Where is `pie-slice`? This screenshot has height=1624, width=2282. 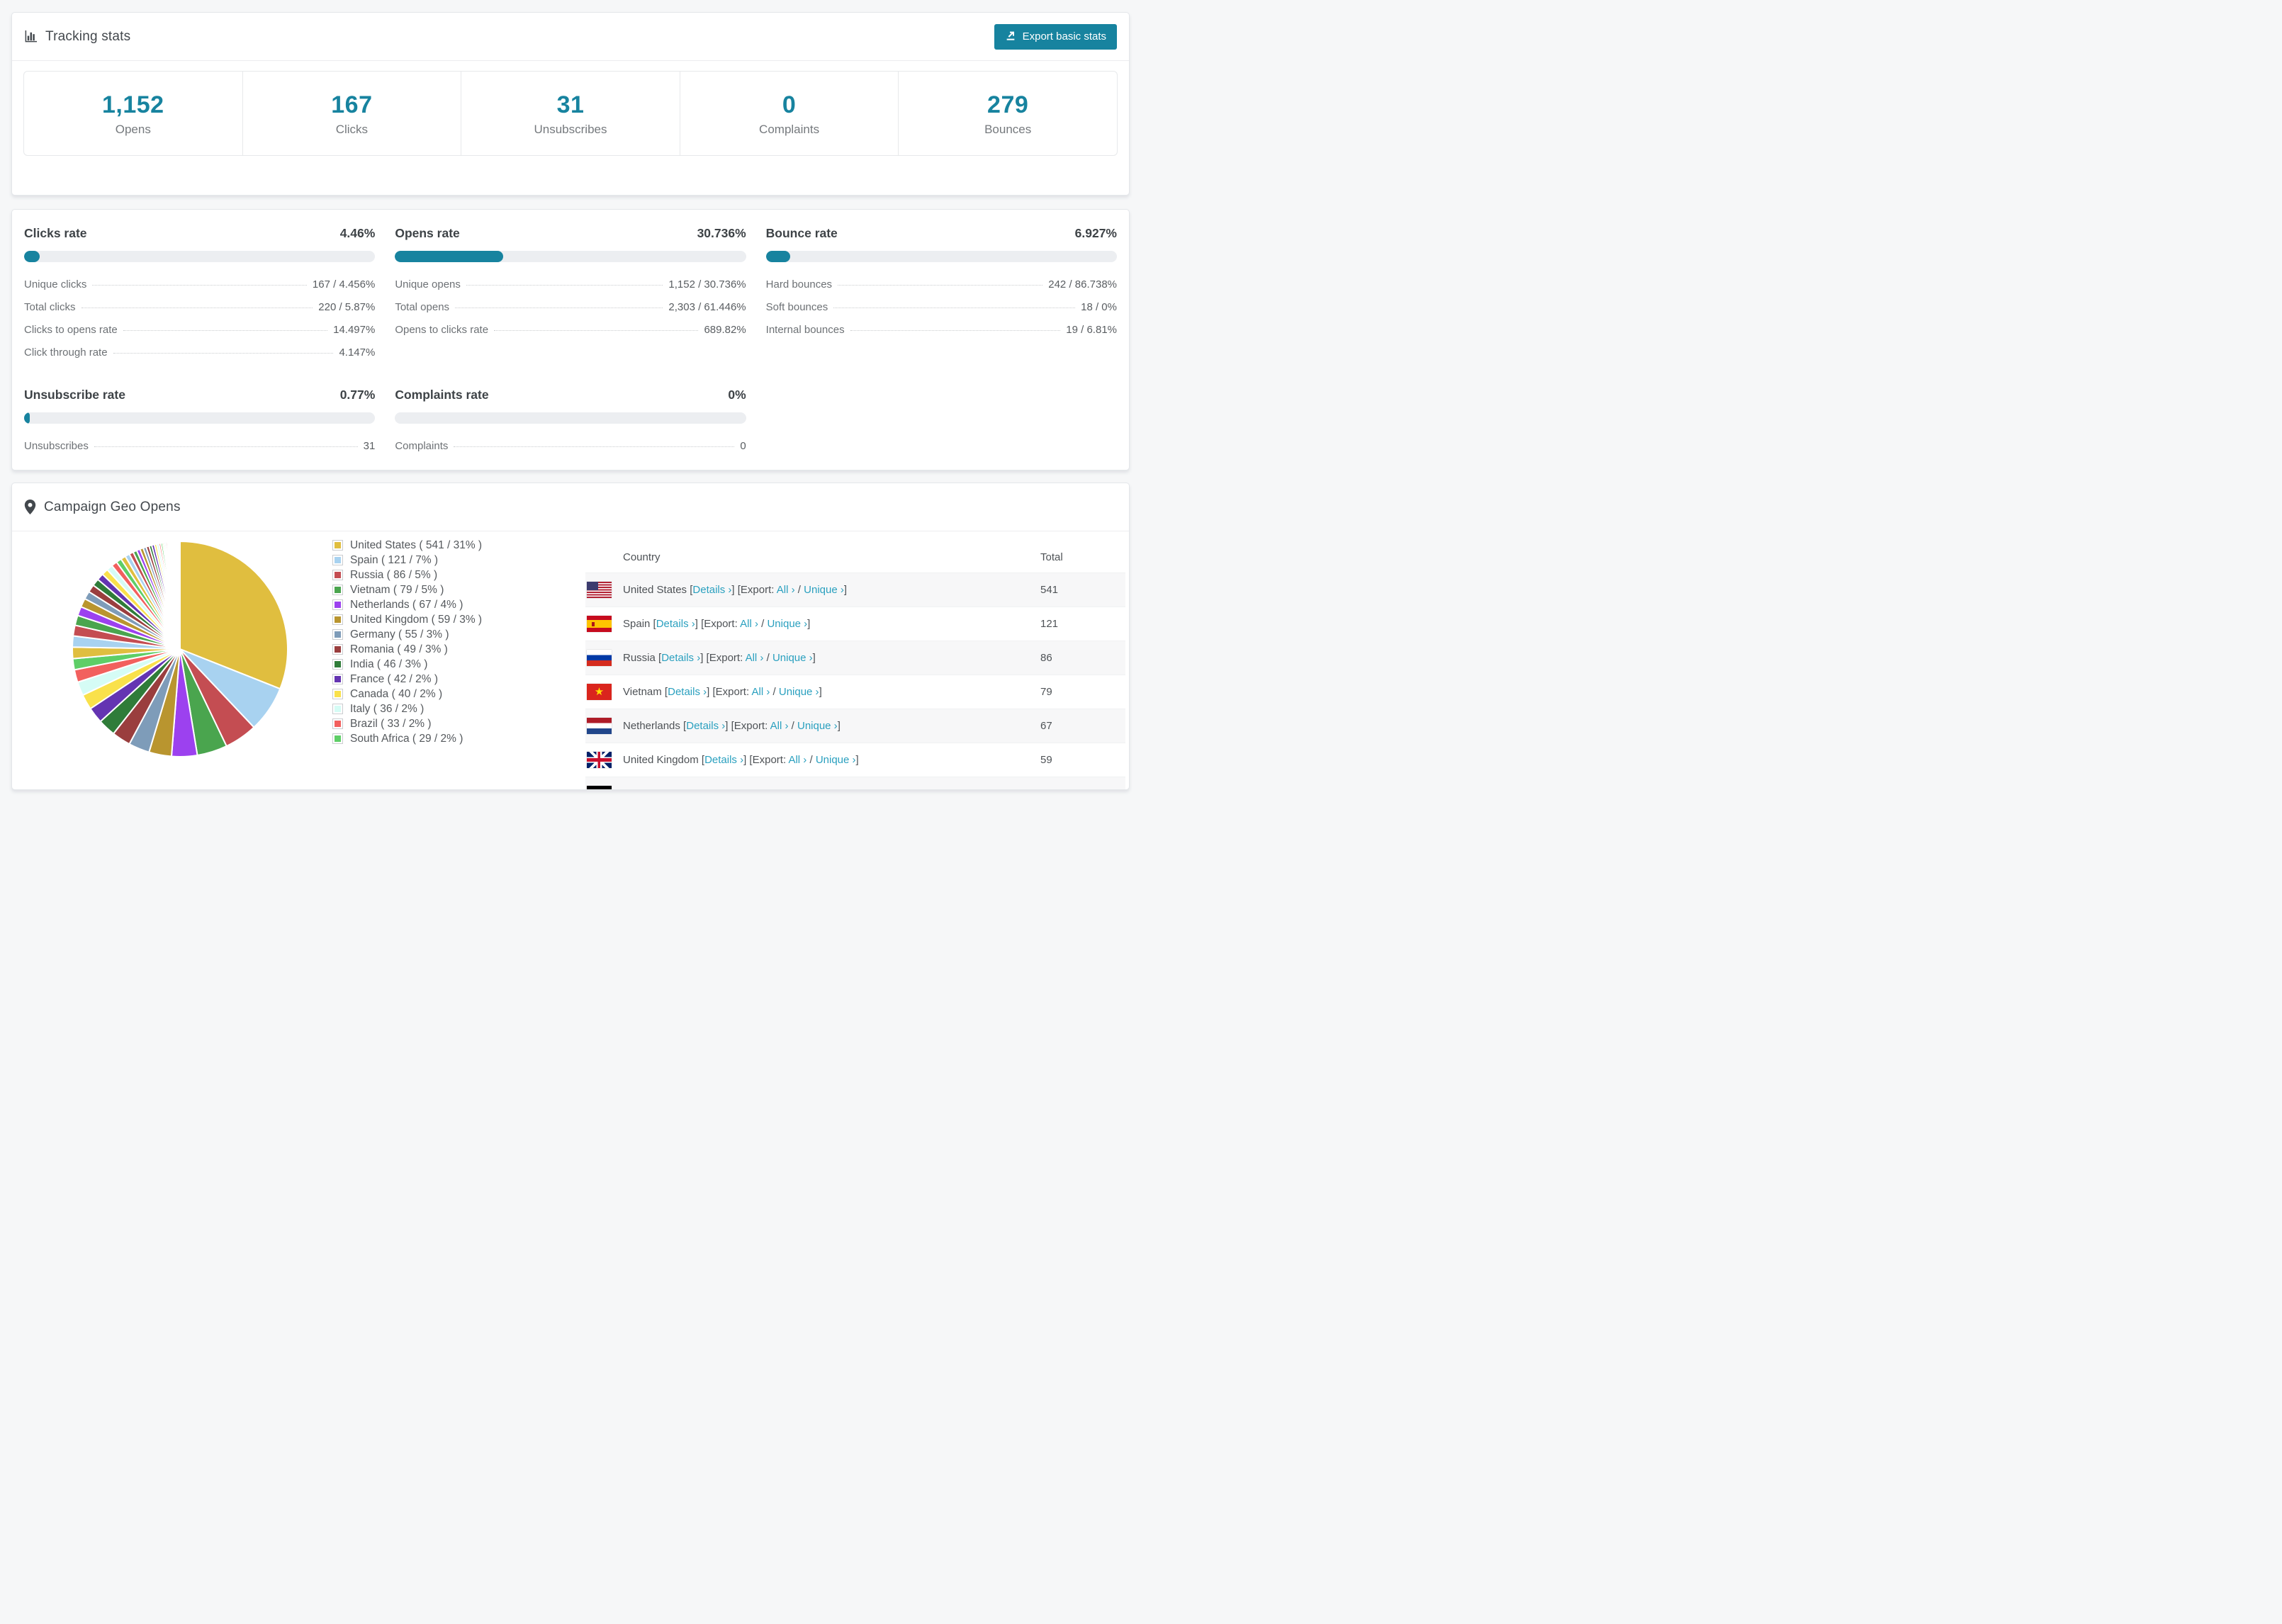
pie-slice is located at coordinates (180, 595).